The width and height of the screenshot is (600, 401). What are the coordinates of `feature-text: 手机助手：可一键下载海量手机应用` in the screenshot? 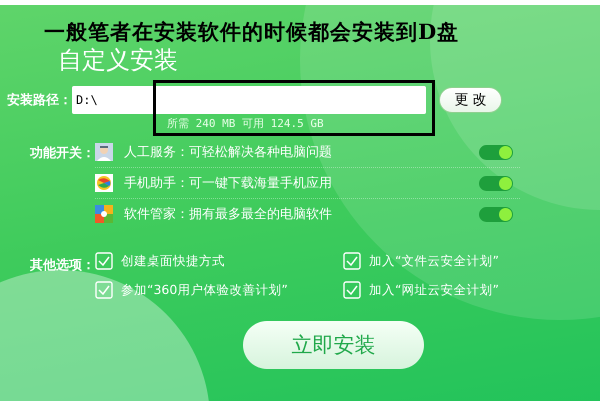 It's located at (228, 183).